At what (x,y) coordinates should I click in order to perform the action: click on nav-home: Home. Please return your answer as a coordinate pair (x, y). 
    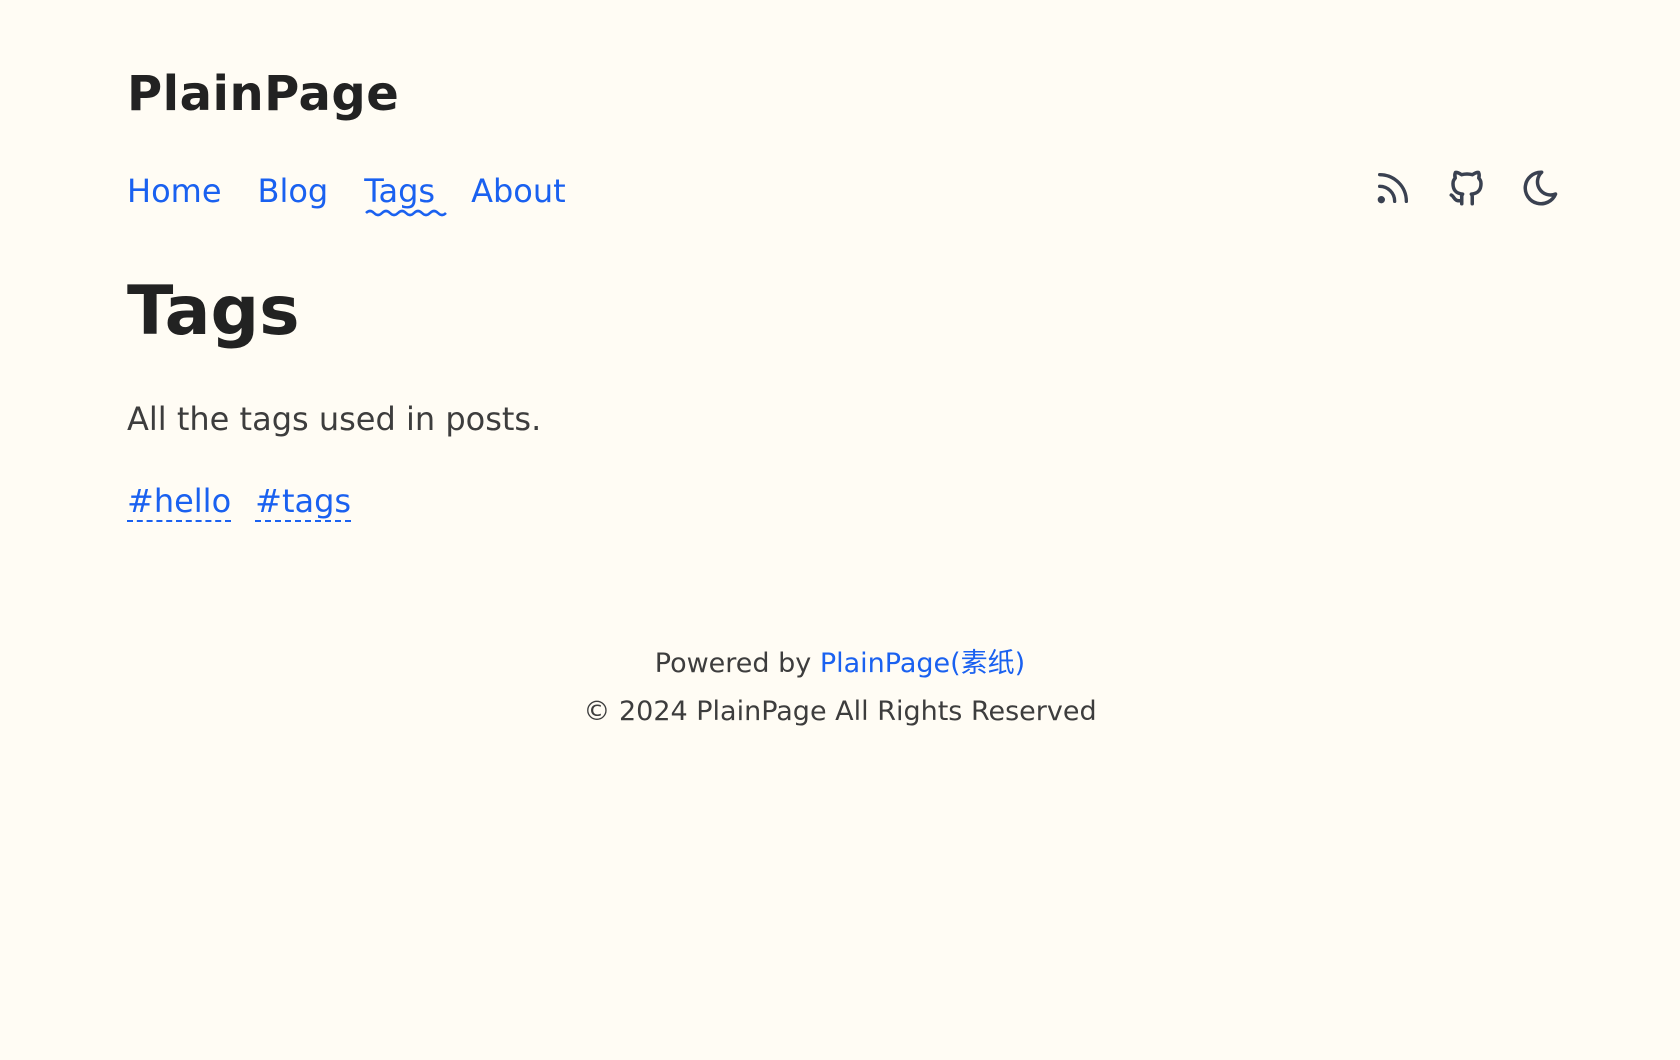
    Looking at the image, I should click on (174, 191).